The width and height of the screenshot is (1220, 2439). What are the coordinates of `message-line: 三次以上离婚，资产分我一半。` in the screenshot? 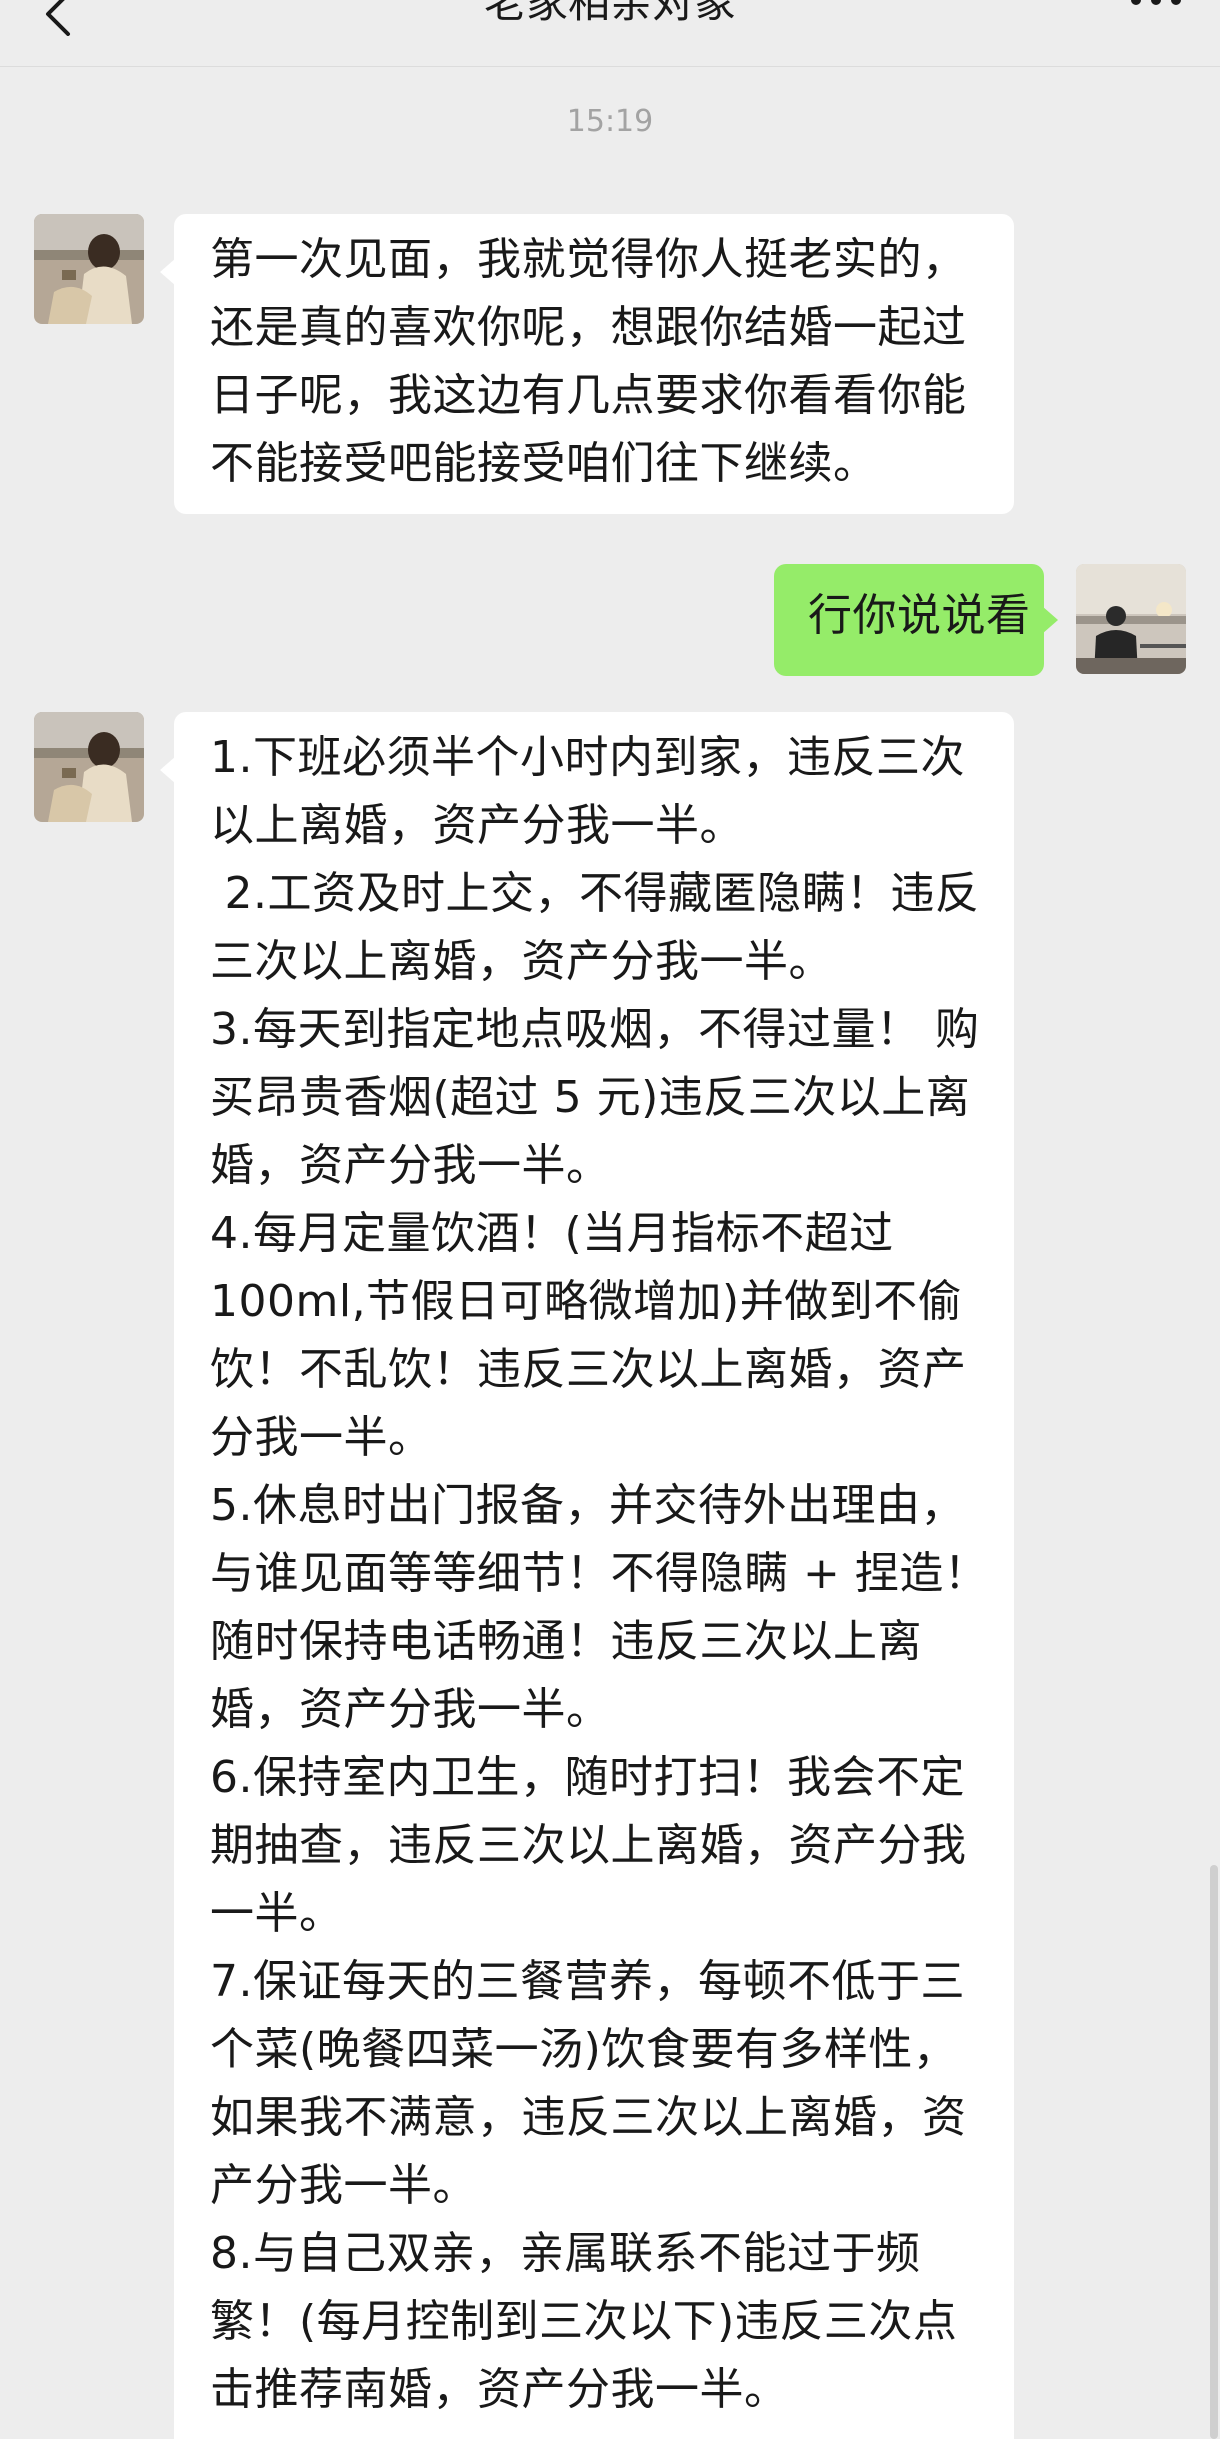 It's located at (521, 961).